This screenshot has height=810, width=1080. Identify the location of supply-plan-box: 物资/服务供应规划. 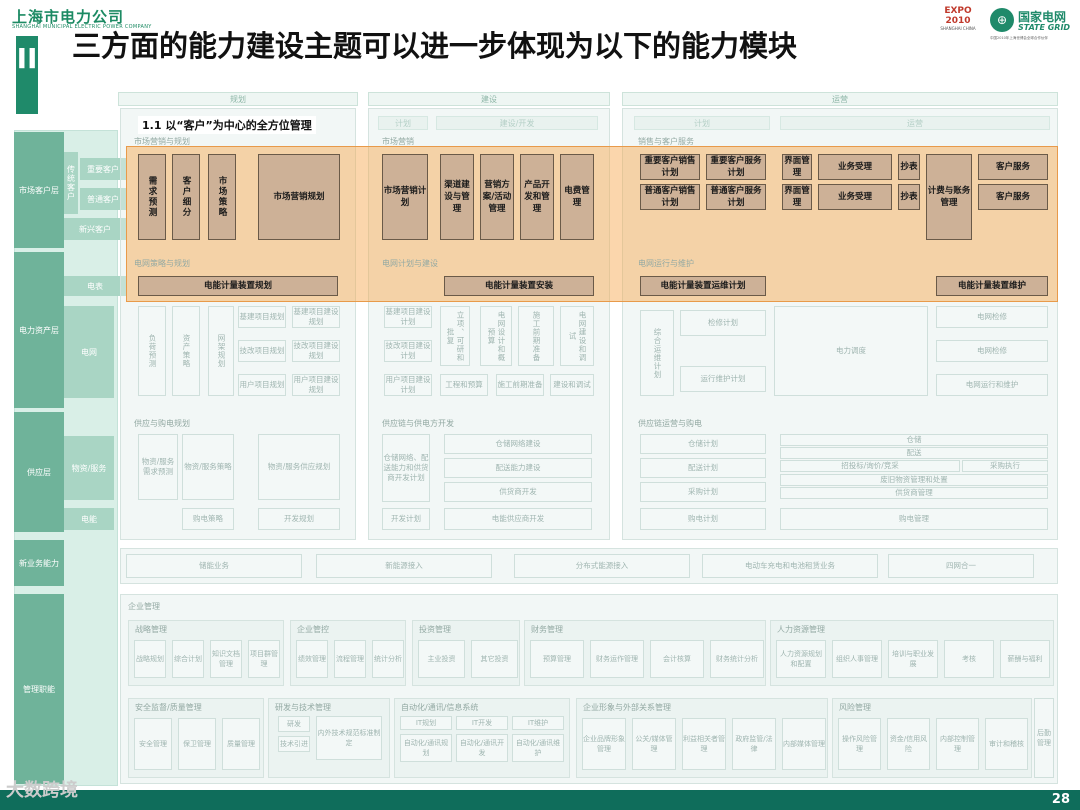
(299, 467).